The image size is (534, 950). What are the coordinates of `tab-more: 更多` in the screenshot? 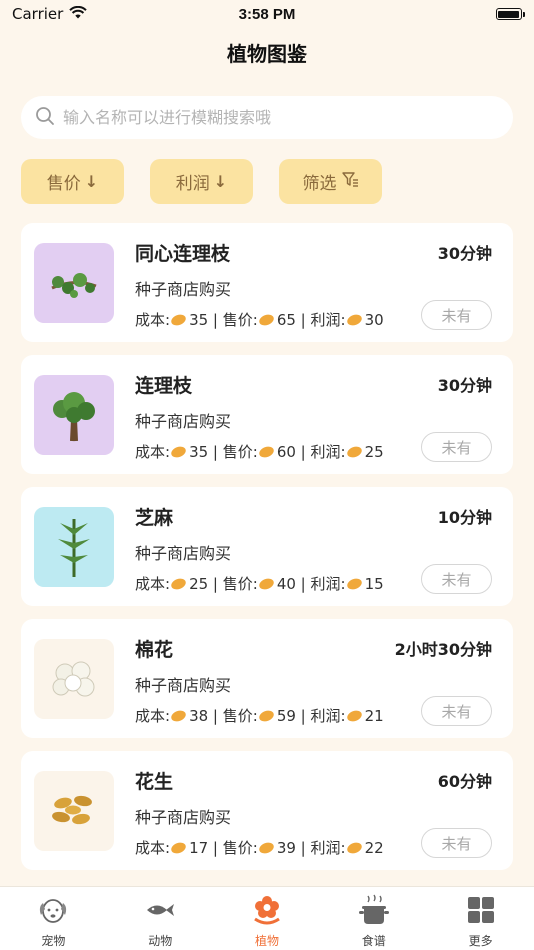 It's located at (480, 918).